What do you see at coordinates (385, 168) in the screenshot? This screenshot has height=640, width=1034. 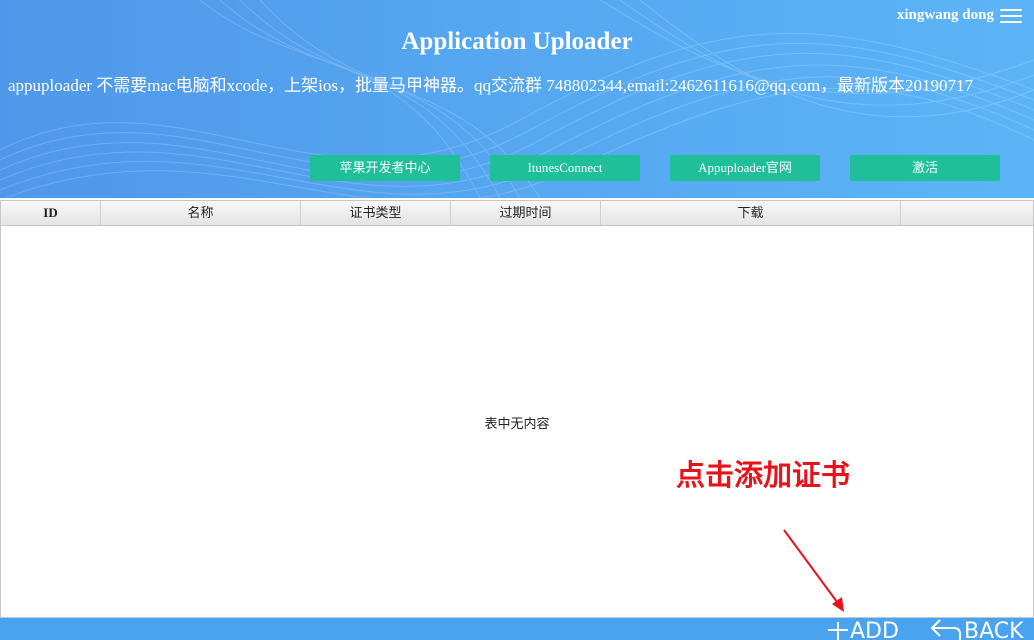 I see `apple-developer-center-button: 苹果开发者中心` at bounding box center [385, 168].